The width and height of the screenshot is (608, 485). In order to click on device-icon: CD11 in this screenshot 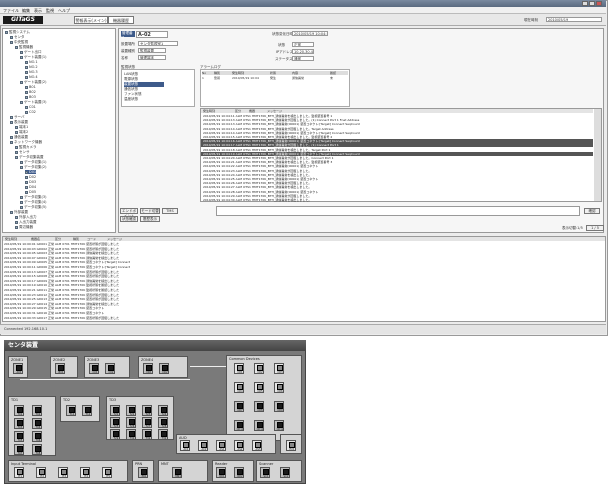, I will do `click(259, 425)`.